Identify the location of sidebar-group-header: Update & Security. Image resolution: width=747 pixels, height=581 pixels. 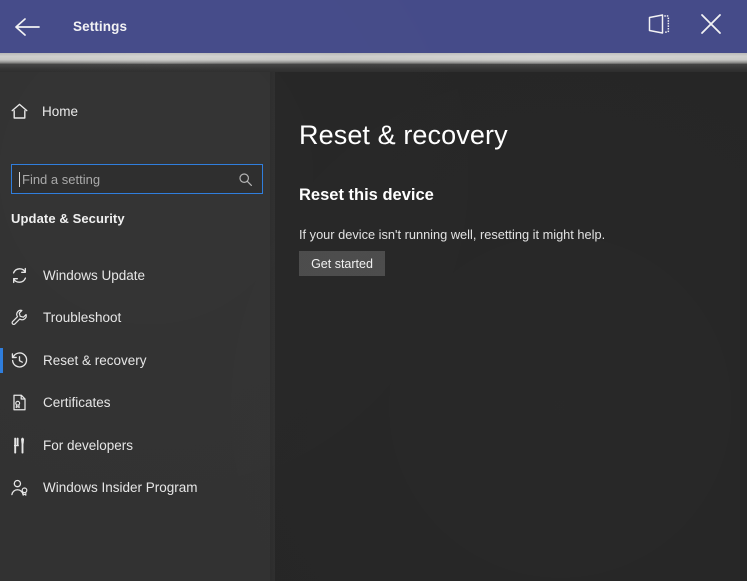
(68, 218).